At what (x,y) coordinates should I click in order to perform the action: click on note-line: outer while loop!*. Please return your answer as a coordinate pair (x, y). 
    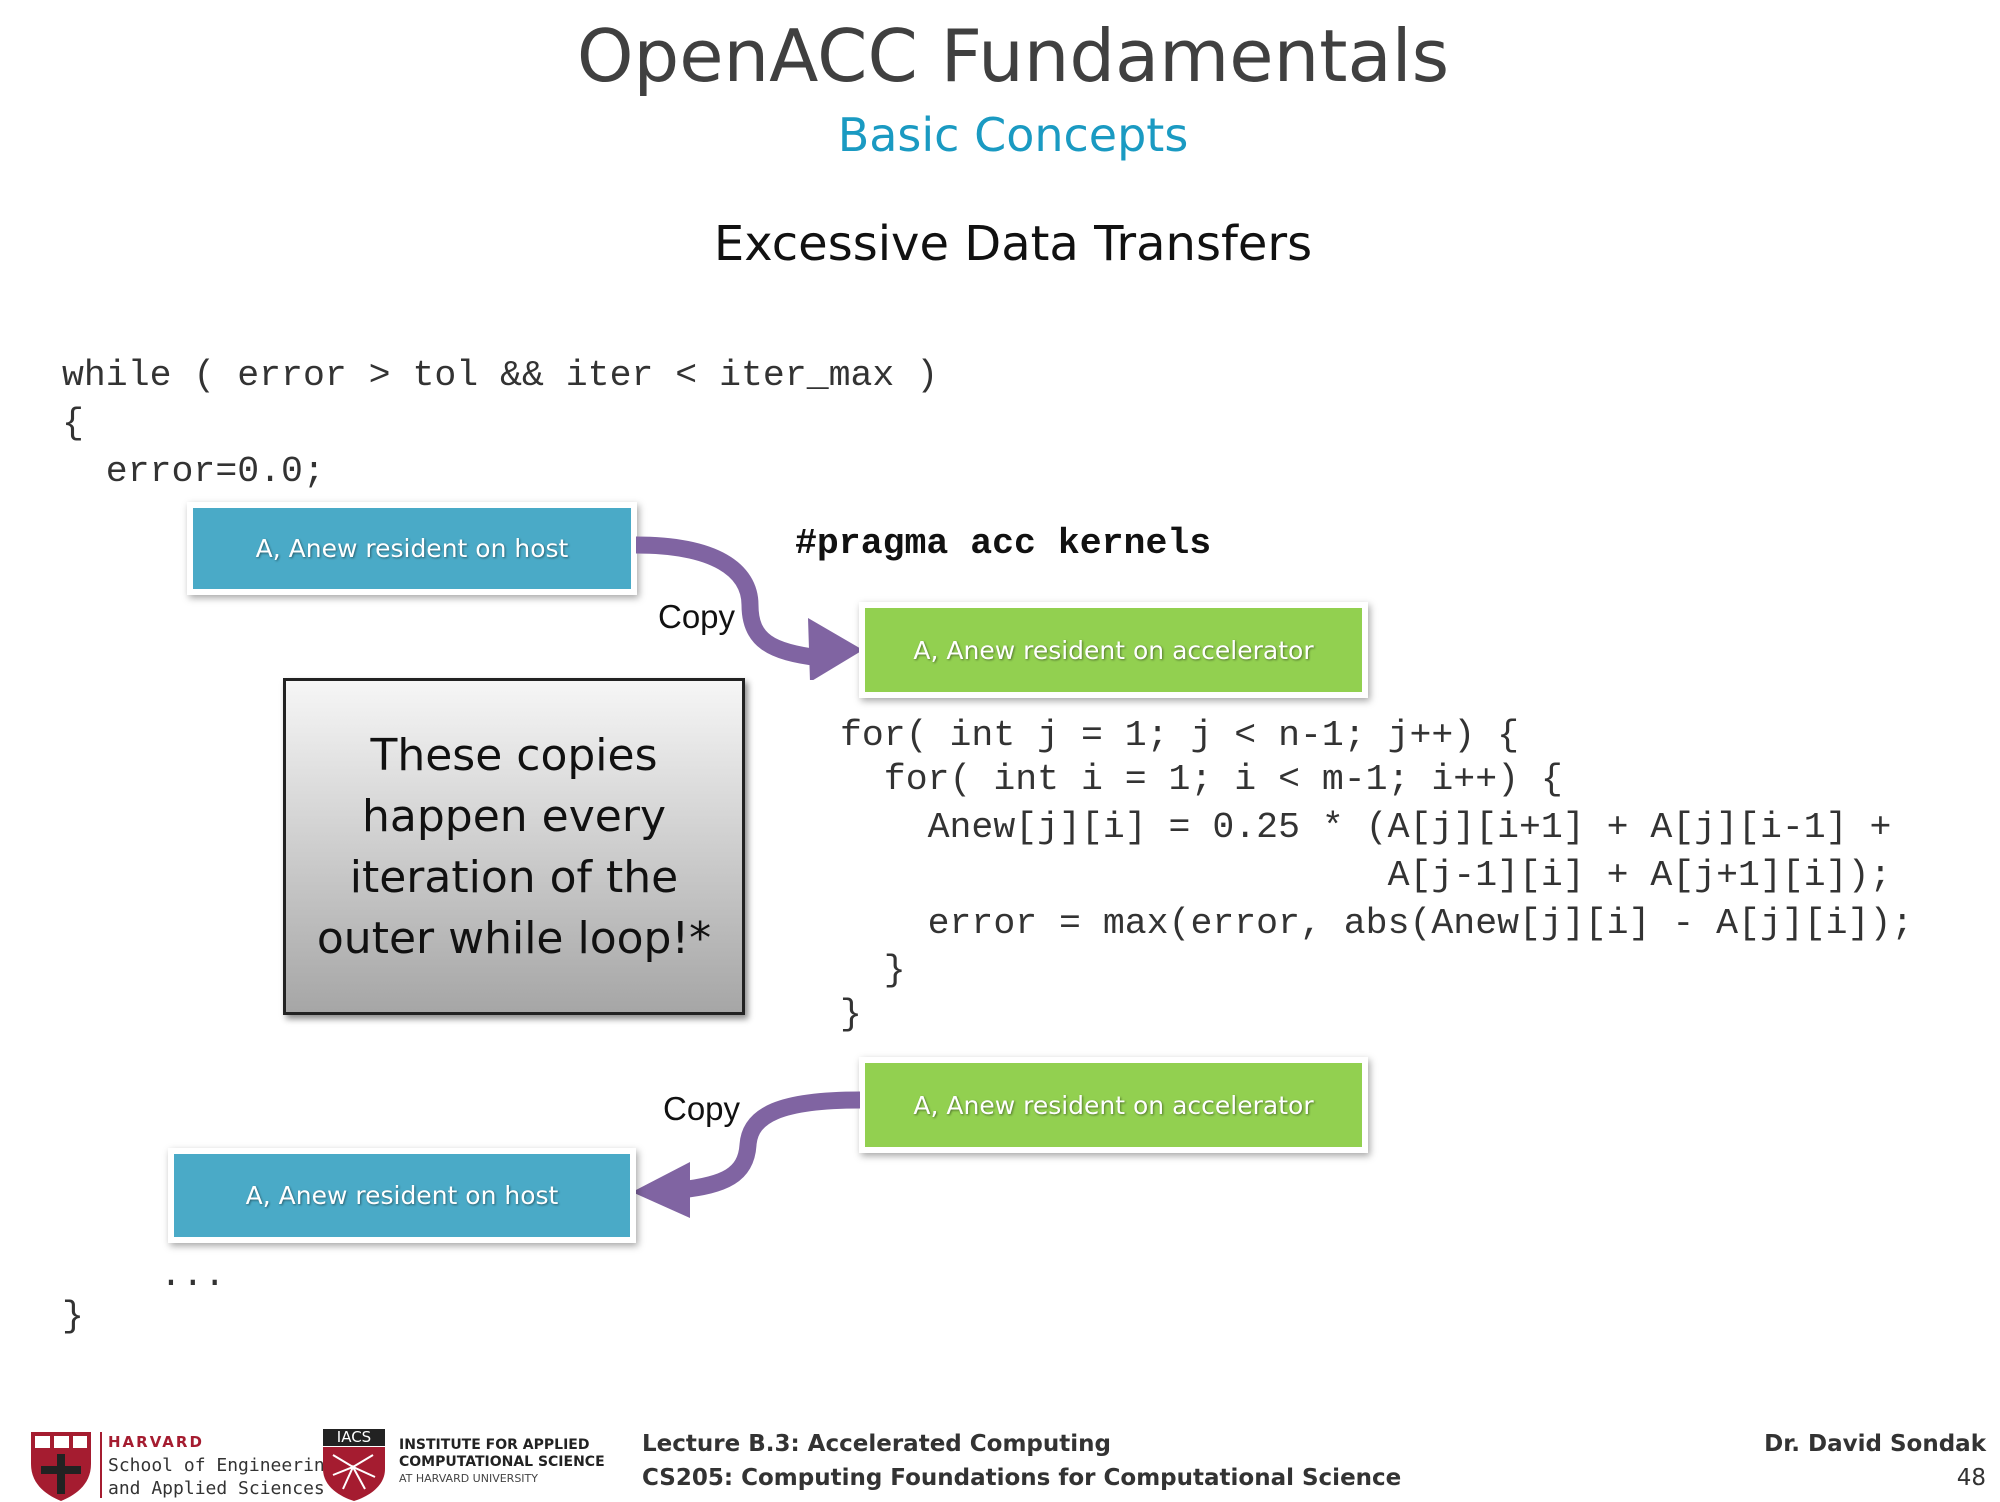
    Looking at the image, I should click on (514, 938).